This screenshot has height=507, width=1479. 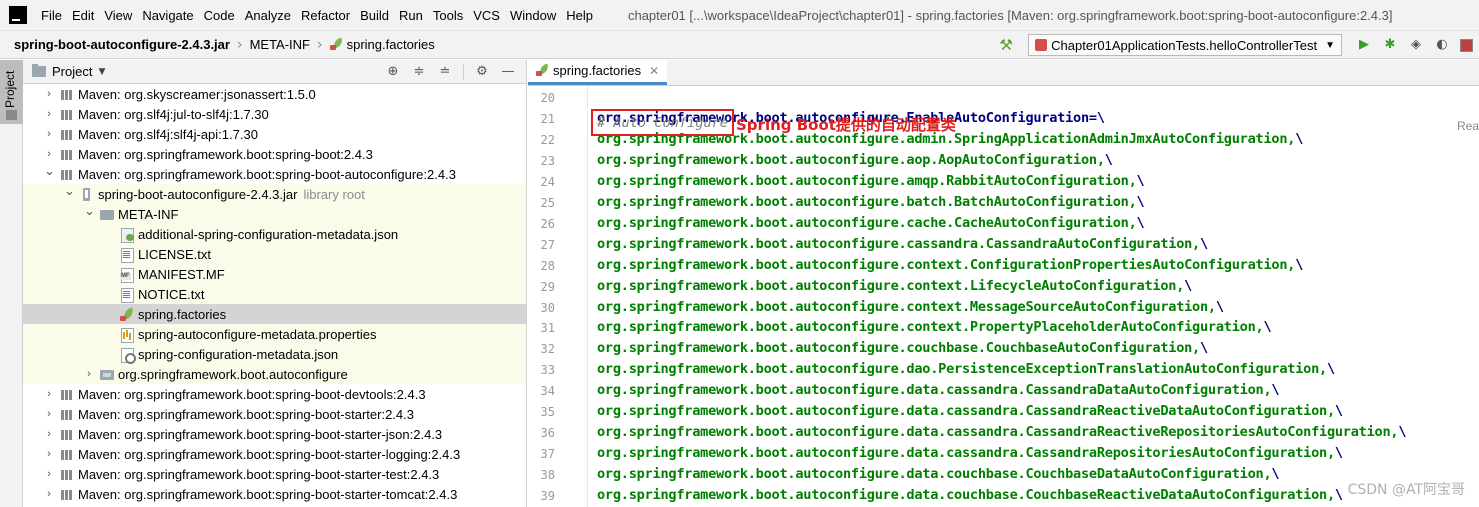 What do you see at coordinates (1006, 45) in the screenshot?
I see `build-hammer-icon: ⚒` at bounding box center [1006, 45].